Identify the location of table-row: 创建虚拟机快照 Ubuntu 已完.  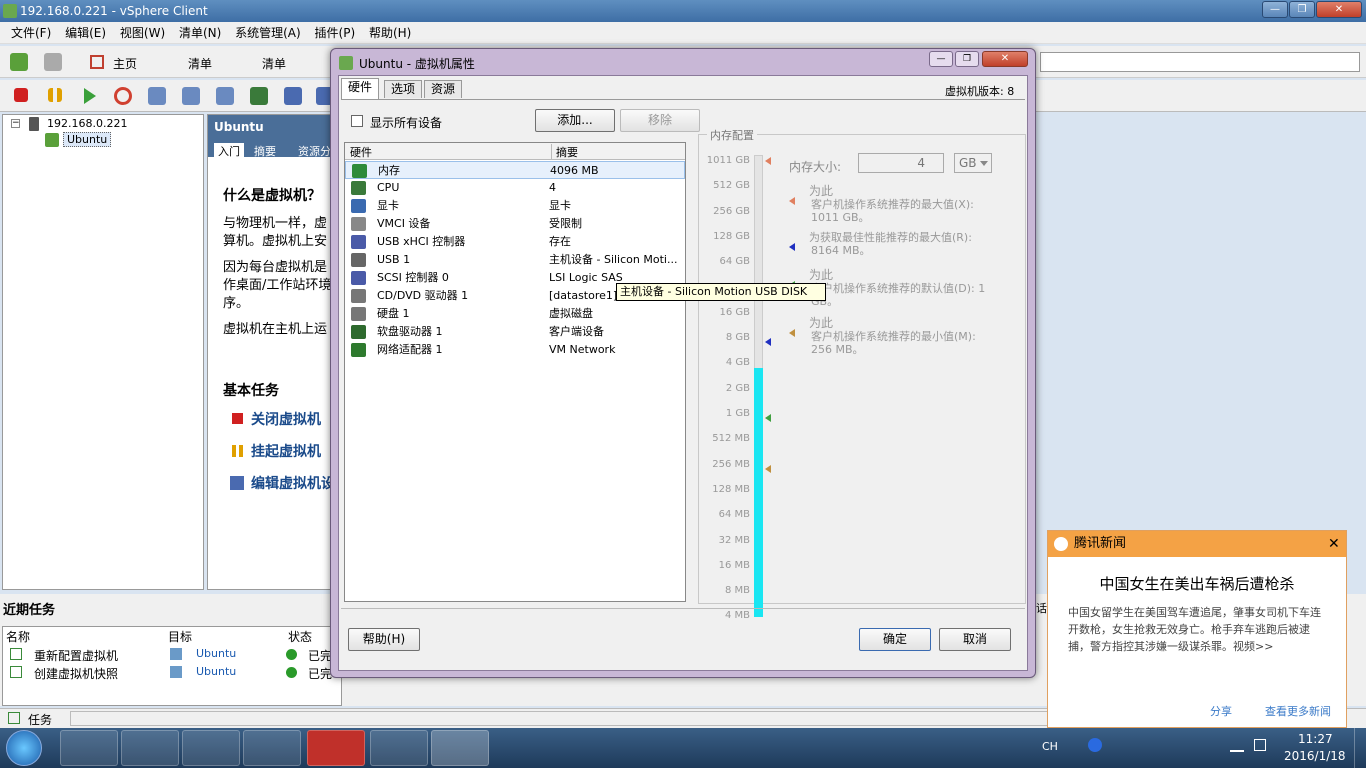
(172, 673).